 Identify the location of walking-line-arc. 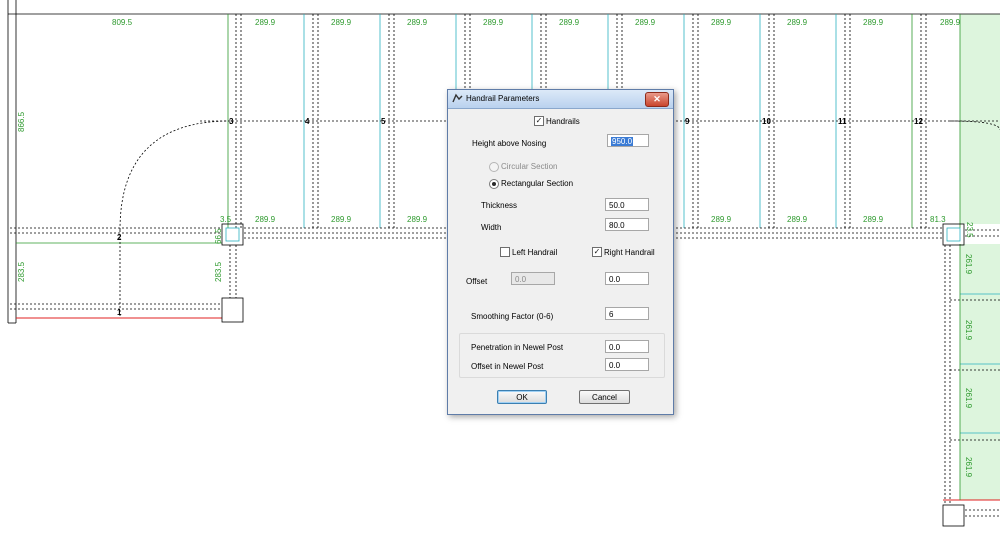
(175, 175).